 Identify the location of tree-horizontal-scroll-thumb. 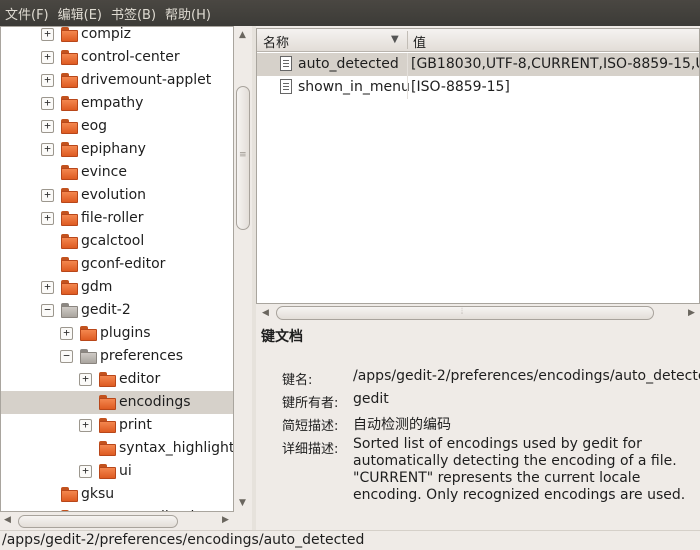
(98, 521).